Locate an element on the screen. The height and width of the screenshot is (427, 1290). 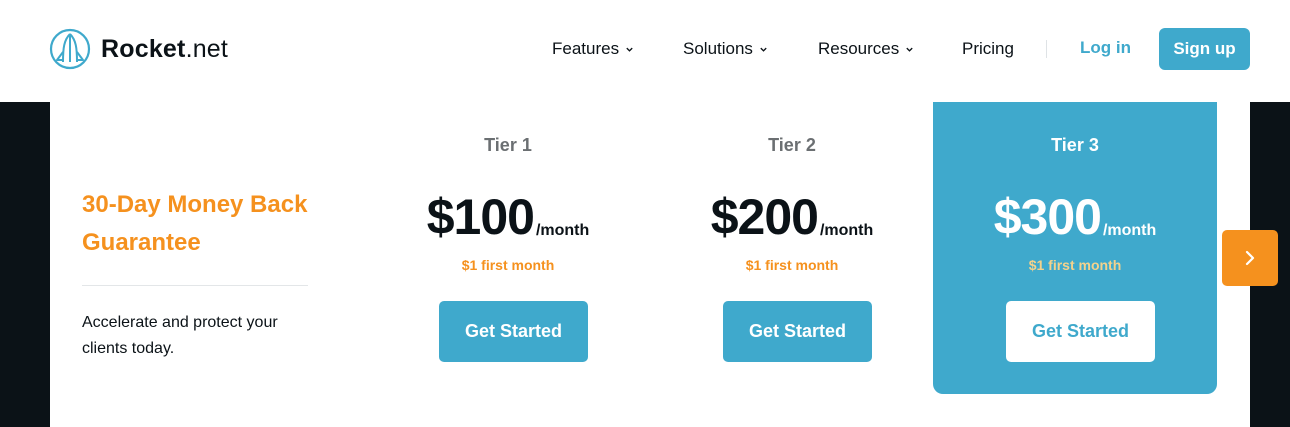
tier-name: Tier 1 is located at coordinates (508, 145).